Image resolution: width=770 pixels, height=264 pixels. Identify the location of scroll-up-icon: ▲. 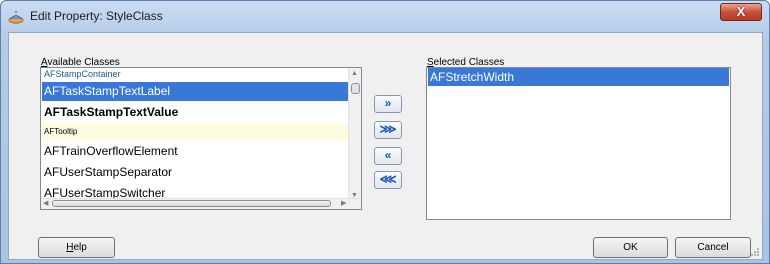
(354, 73).